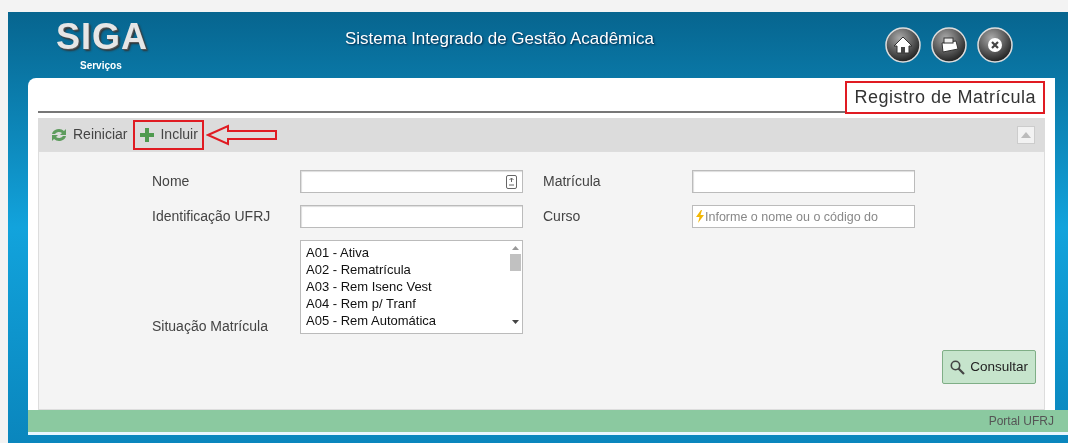  I want to click on toolbar-button: Incluir, so click(168, 134).